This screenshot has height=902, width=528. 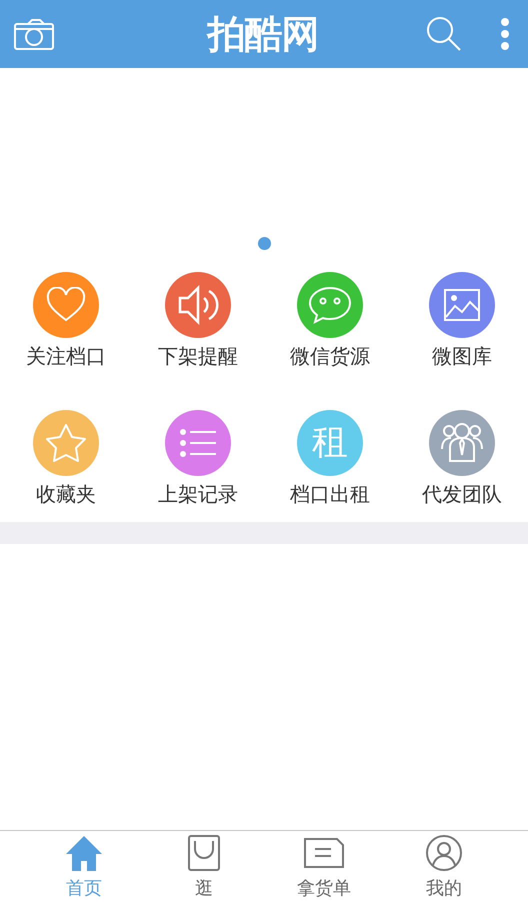 I want to click on shortcut-item: 下架提醒, so click(x=198, y=321).